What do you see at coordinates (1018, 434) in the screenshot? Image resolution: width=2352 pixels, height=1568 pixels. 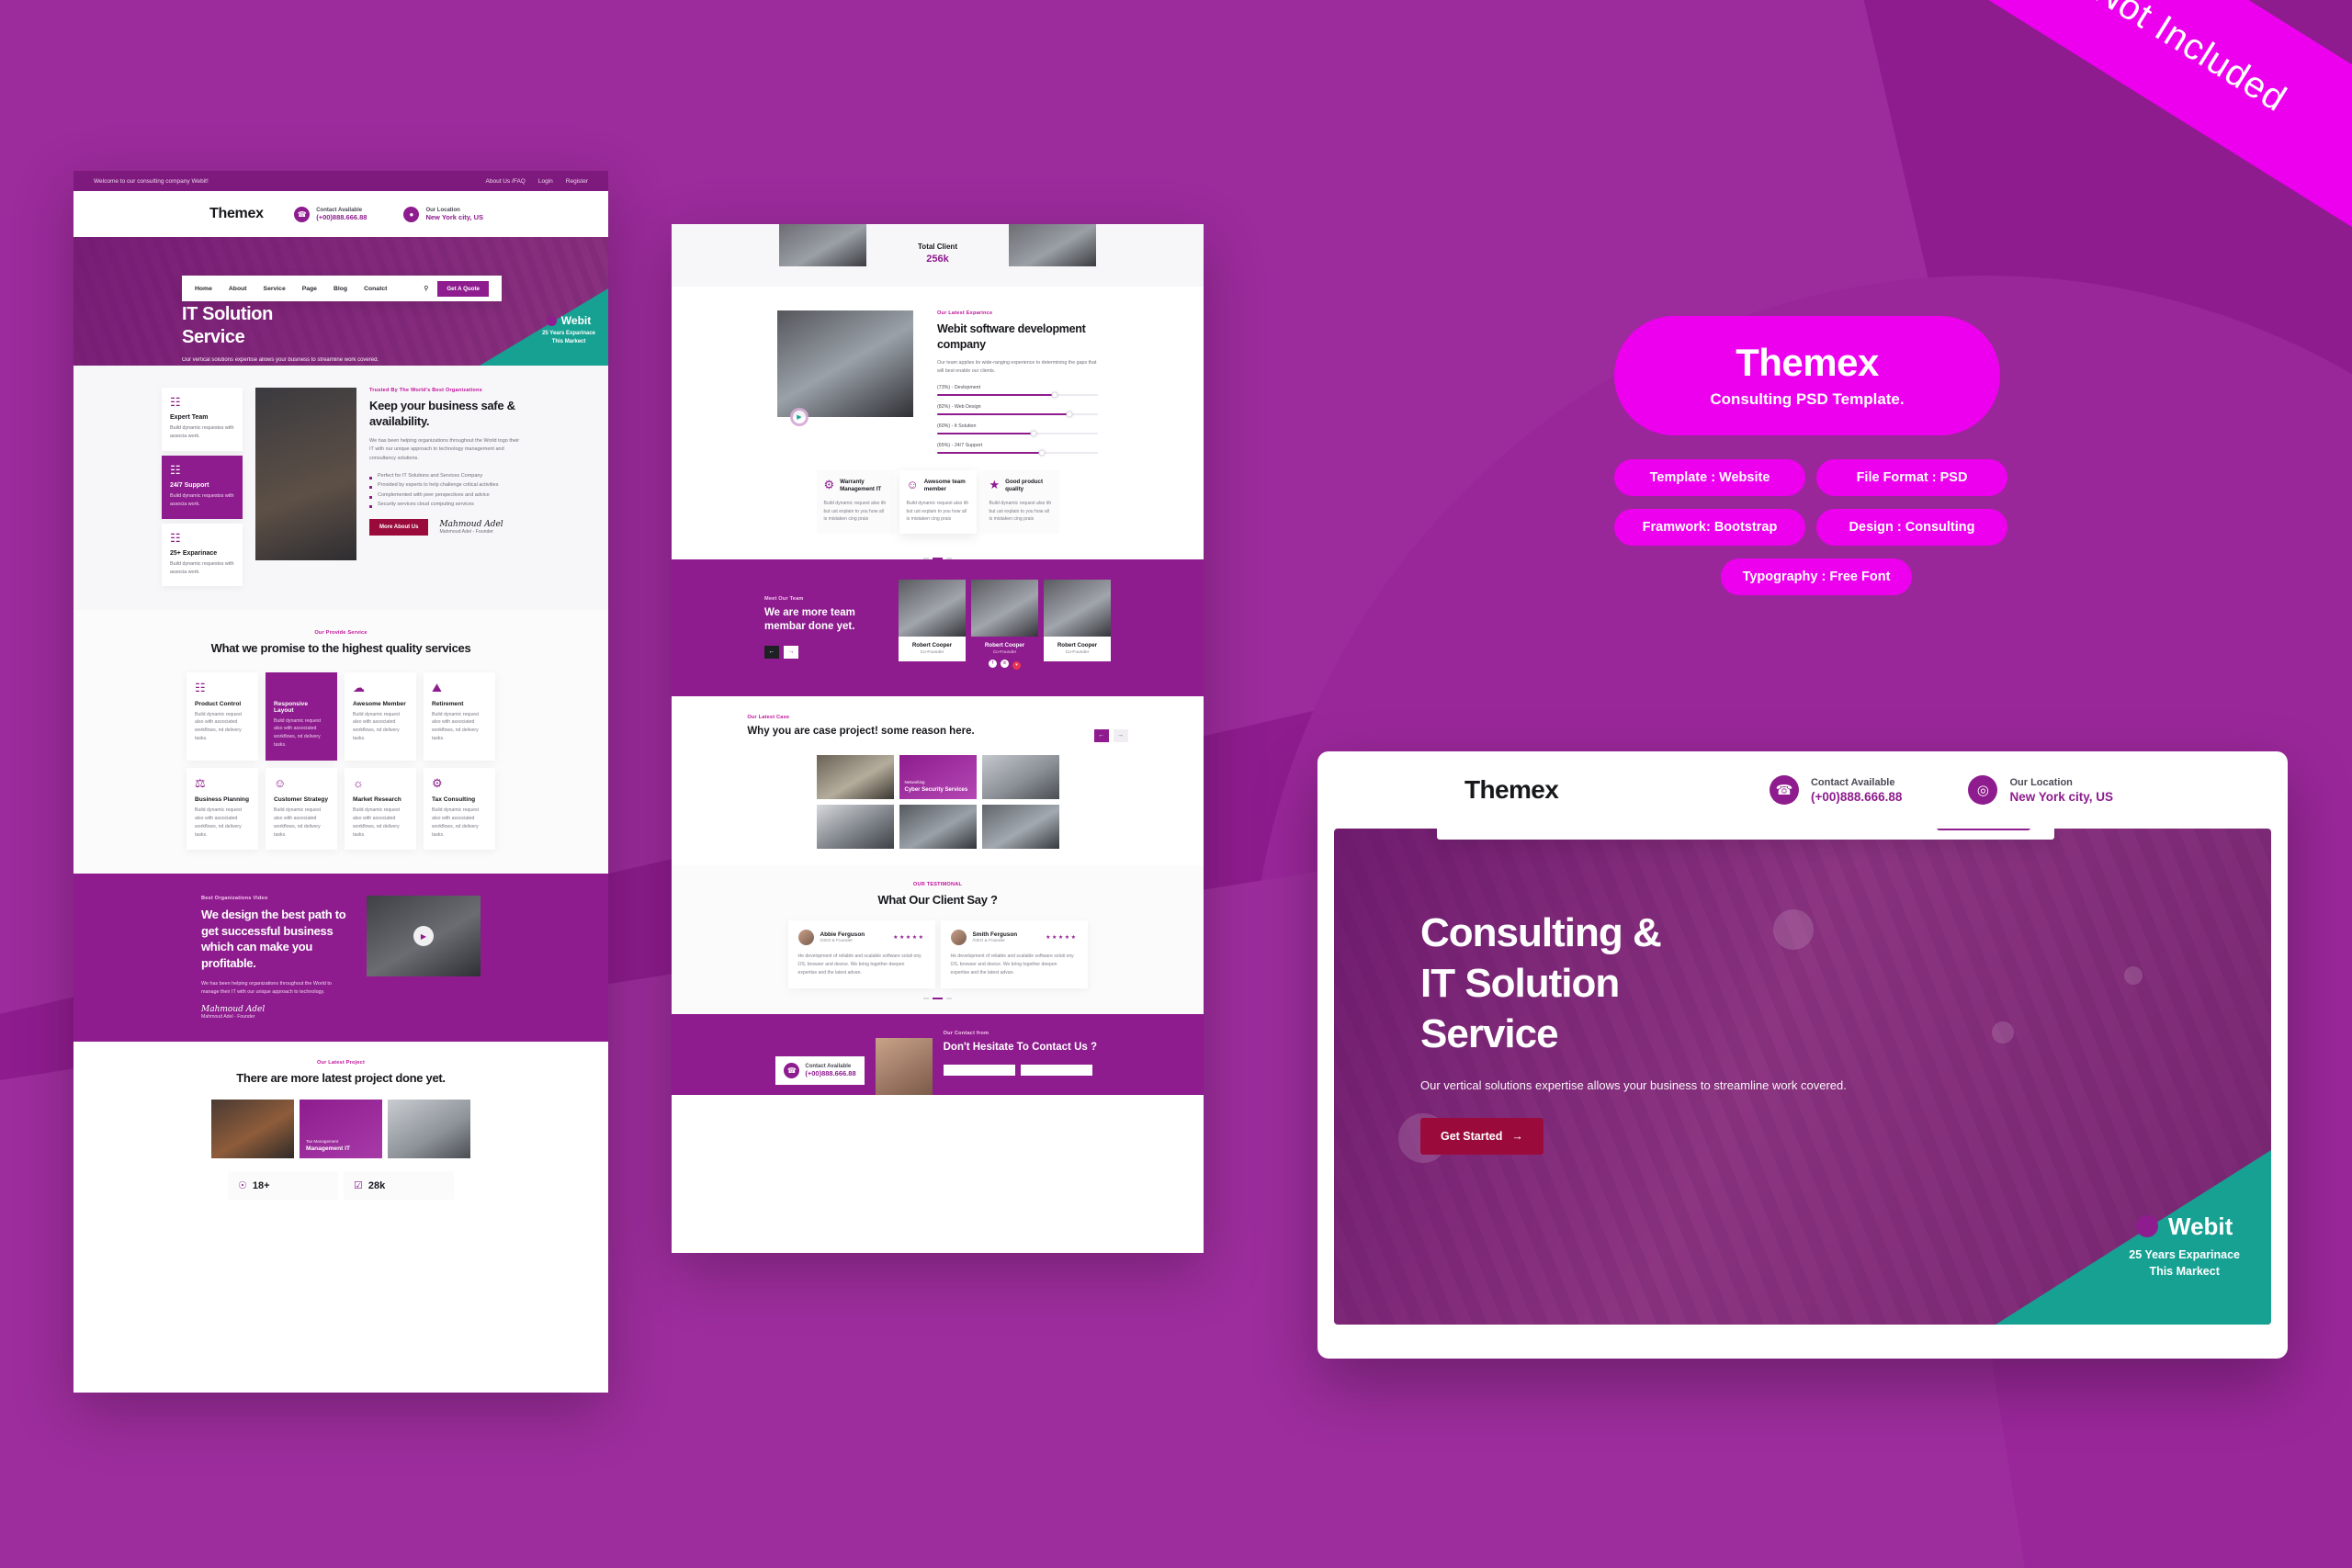 I see `skill-track` at bounding box center [1018, 434].